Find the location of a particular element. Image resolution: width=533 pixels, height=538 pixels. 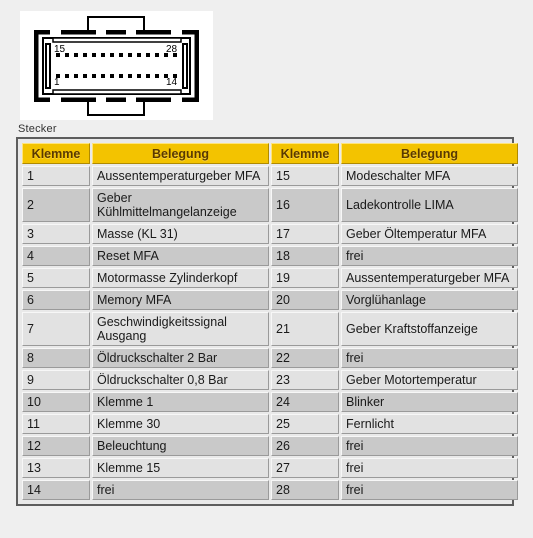

header-belegung-right: Belegung is located at coordinates (429, 153).